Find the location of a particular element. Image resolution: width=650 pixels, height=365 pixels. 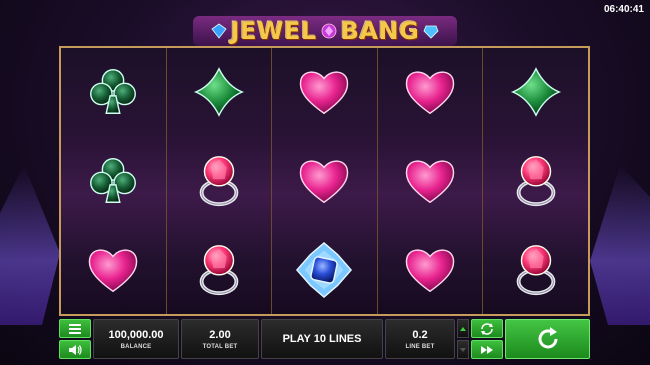

hamburger-menu-icon is located at coordinates (75, 328).